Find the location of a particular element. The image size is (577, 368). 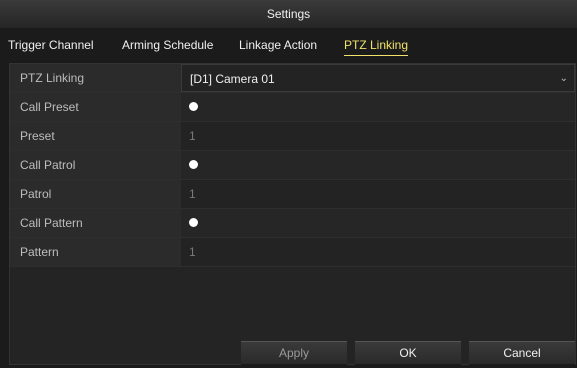

row-call-patrol: Call Patrol is located at coordinates (292, 165).